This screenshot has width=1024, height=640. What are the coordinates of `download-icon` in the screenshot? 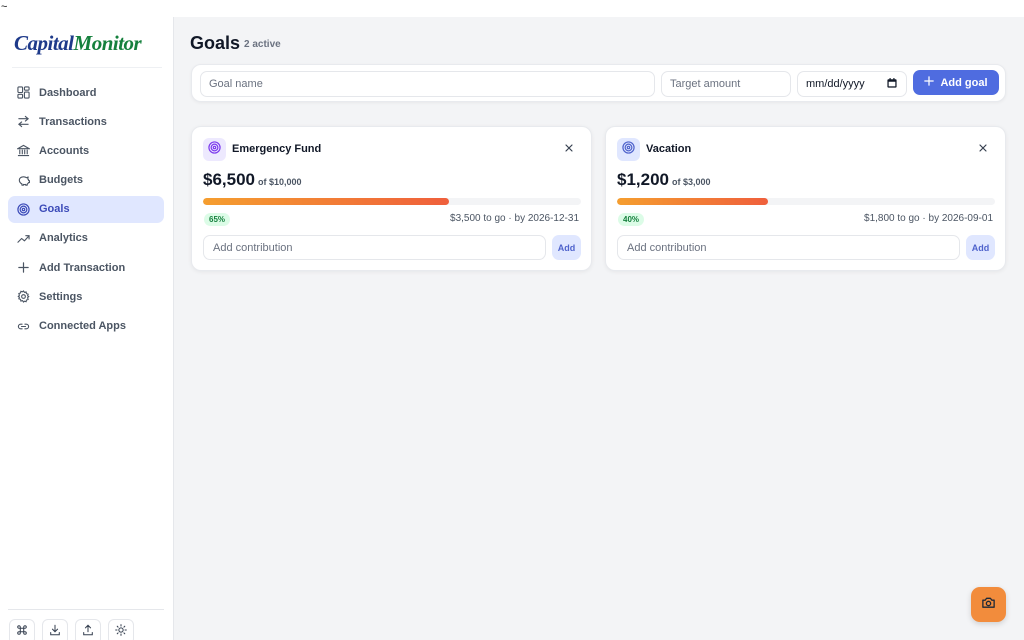 It's located at (55, 631).